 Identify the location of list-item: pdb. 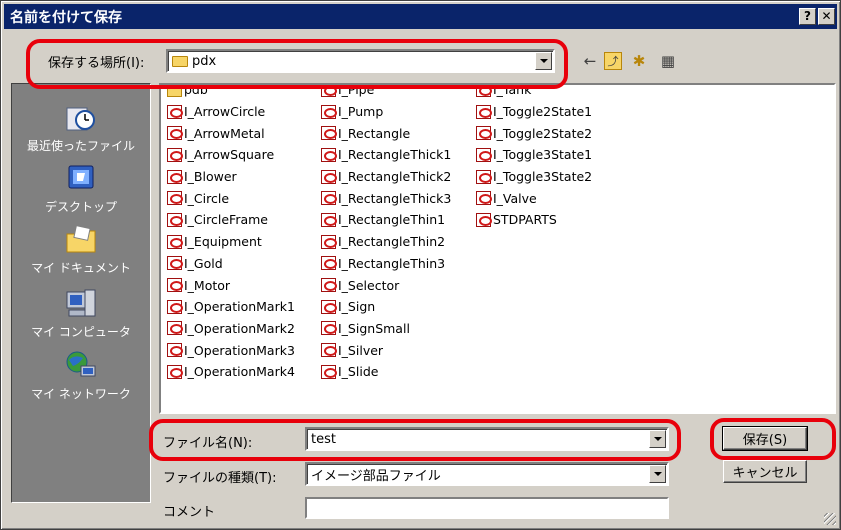
(231, 93).